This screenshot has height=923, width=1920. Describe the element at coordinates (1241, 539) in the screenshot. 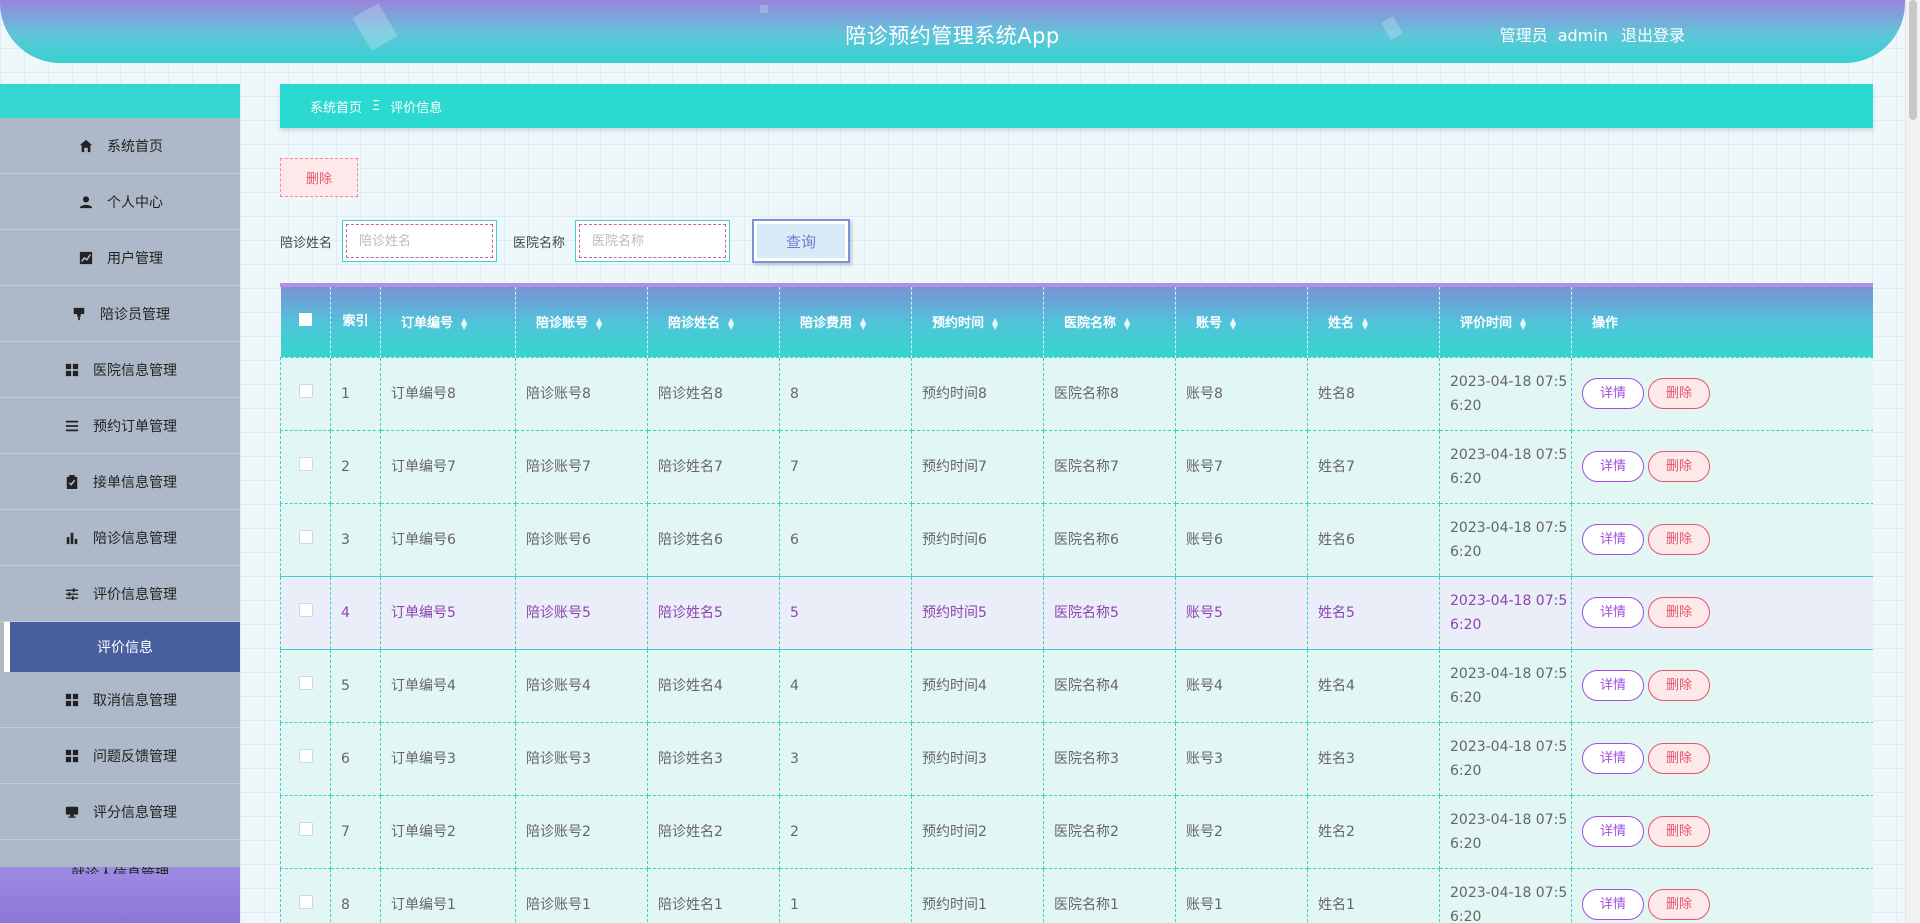

I see `cell-account: 账号6` at that location.